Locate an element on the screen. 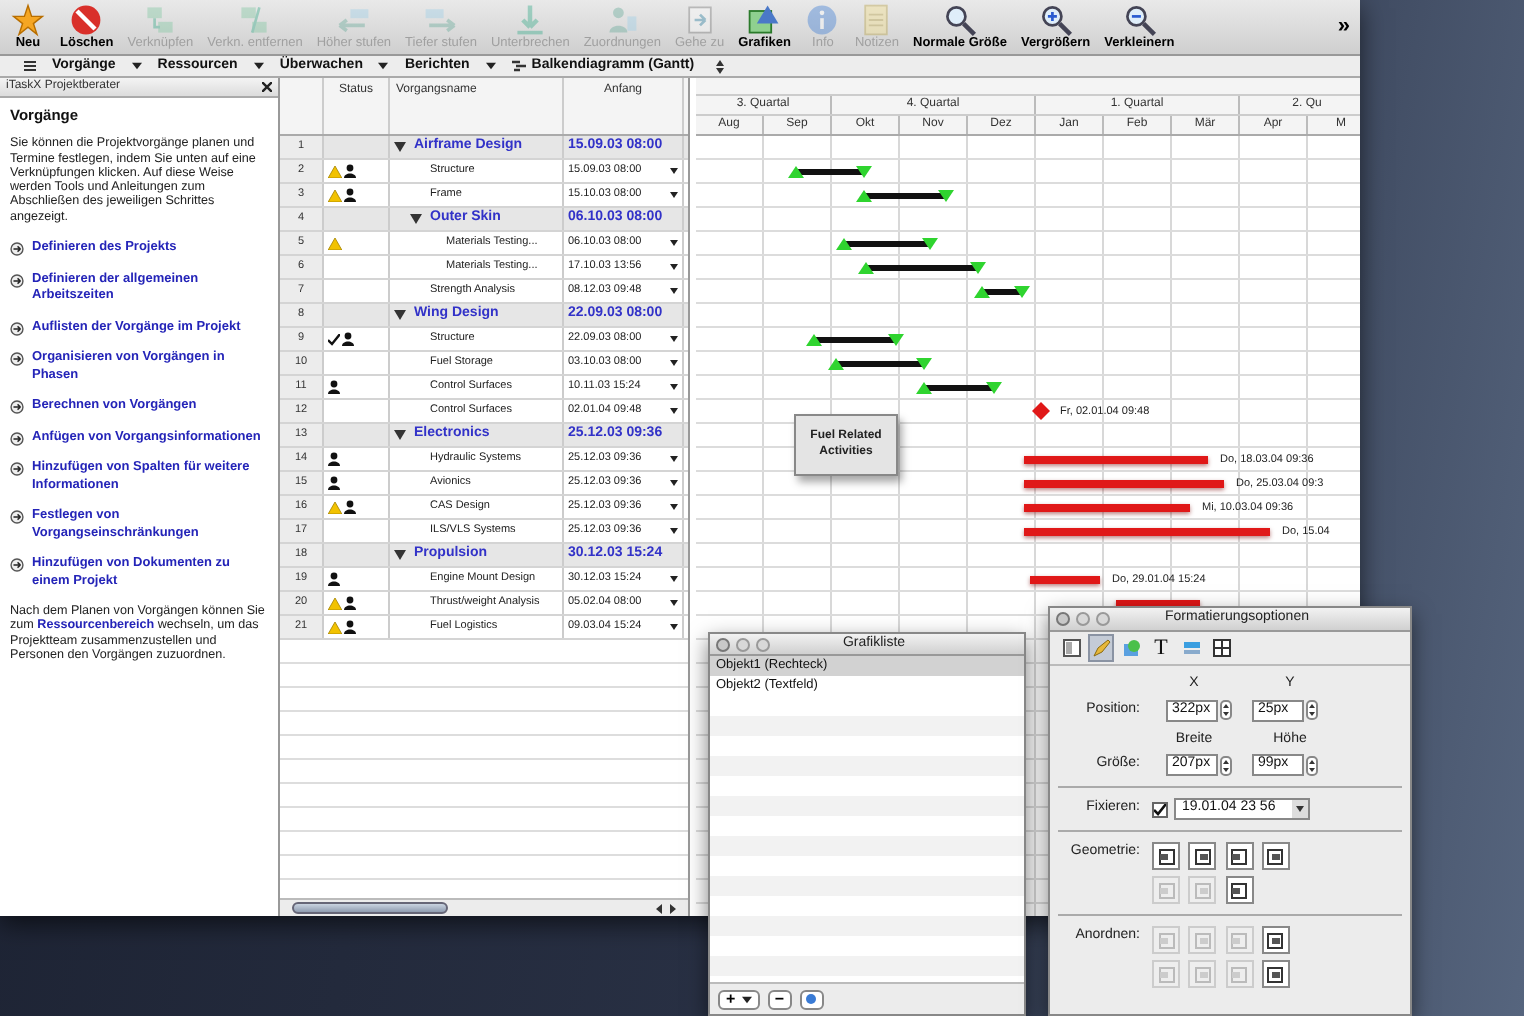 The image size is (1524, 1016). layout-icon is located at coordinates (1221, 648).